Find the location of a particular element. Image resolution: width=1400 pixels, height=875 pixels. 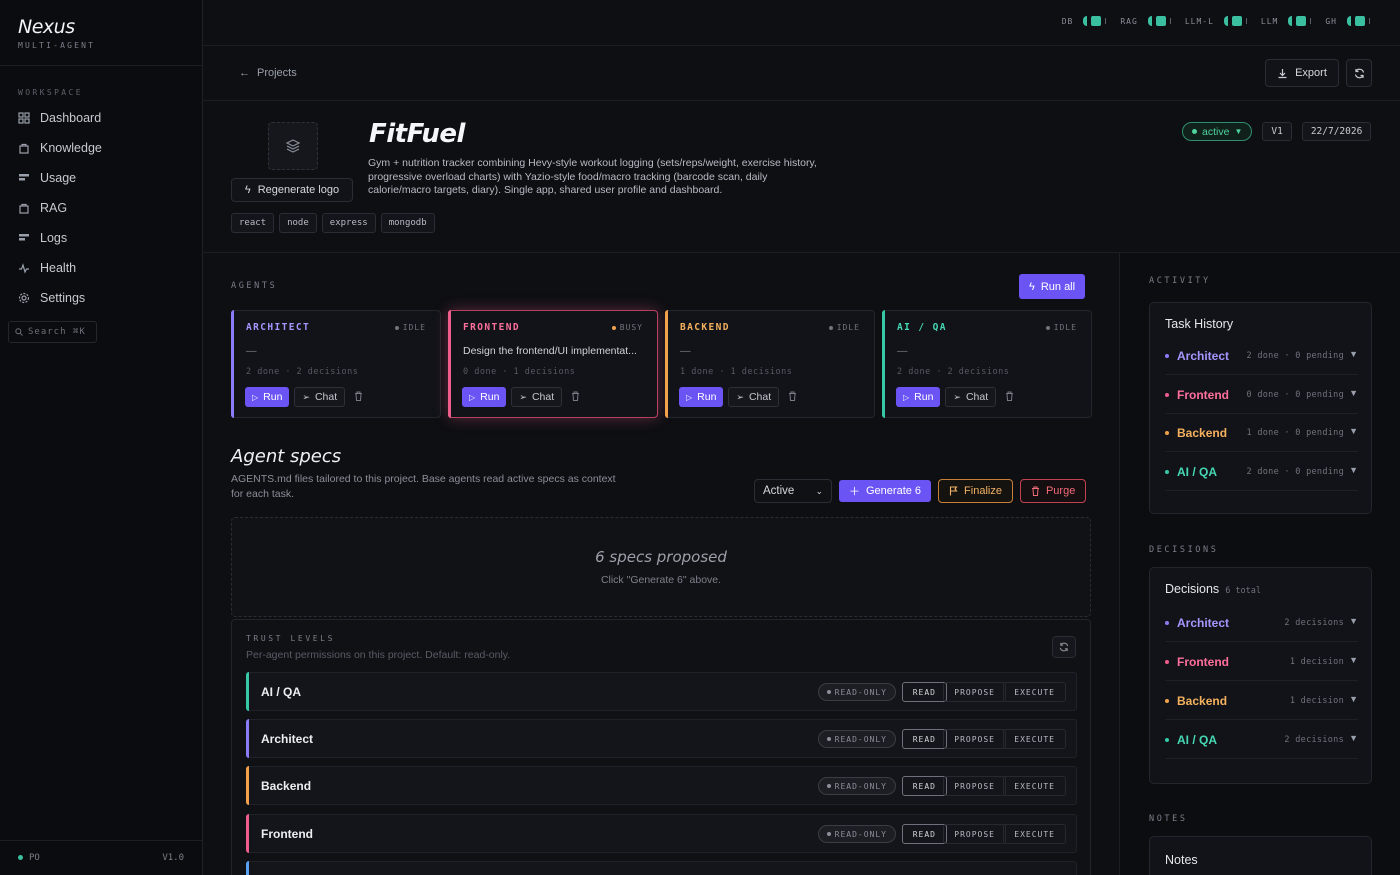

download-icon is located at coordinates (1282, 73).